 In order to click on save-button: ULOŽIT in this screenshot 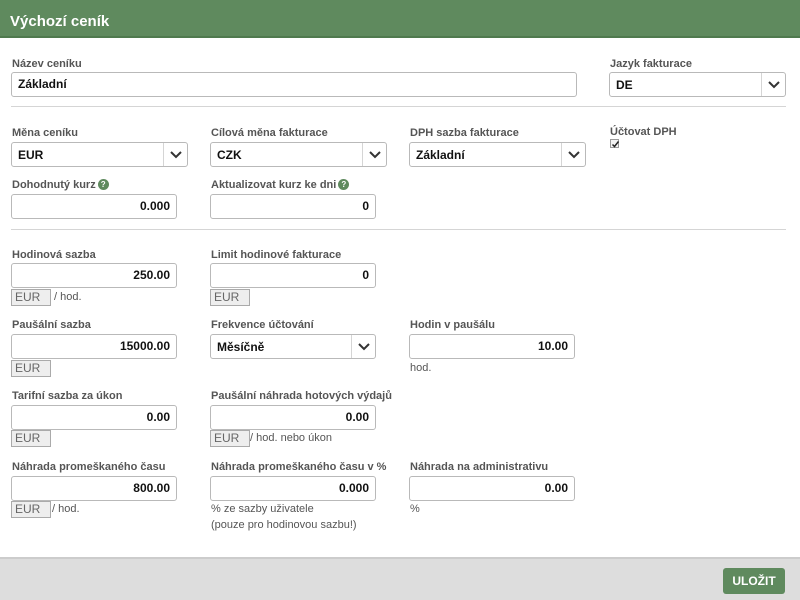, I will do `click(754, 581)`.